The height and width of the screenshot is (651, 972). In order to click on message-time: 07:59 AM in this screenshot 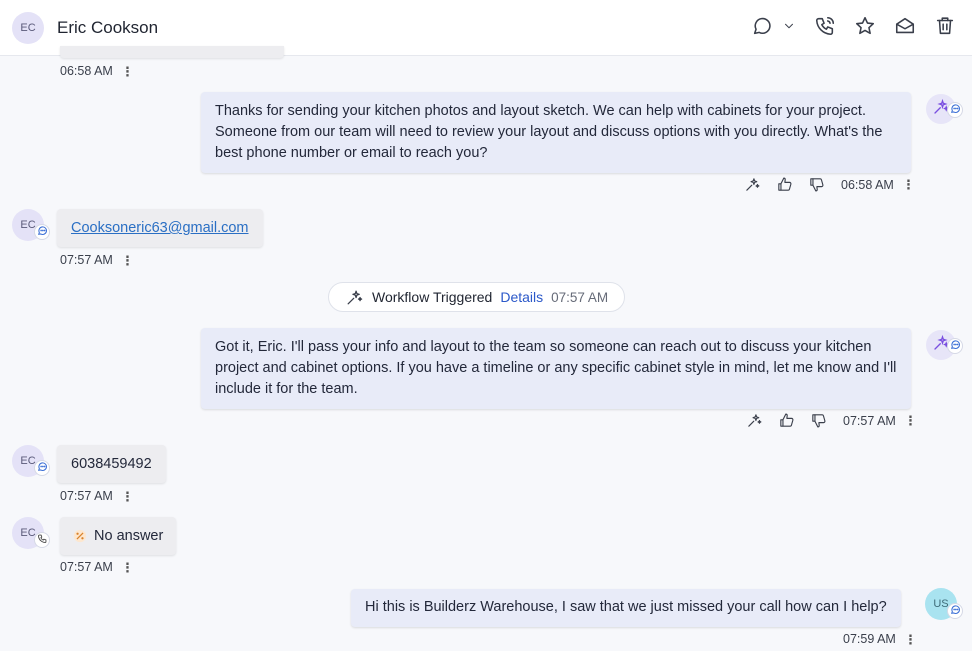, I will do `click(869, 639)`.